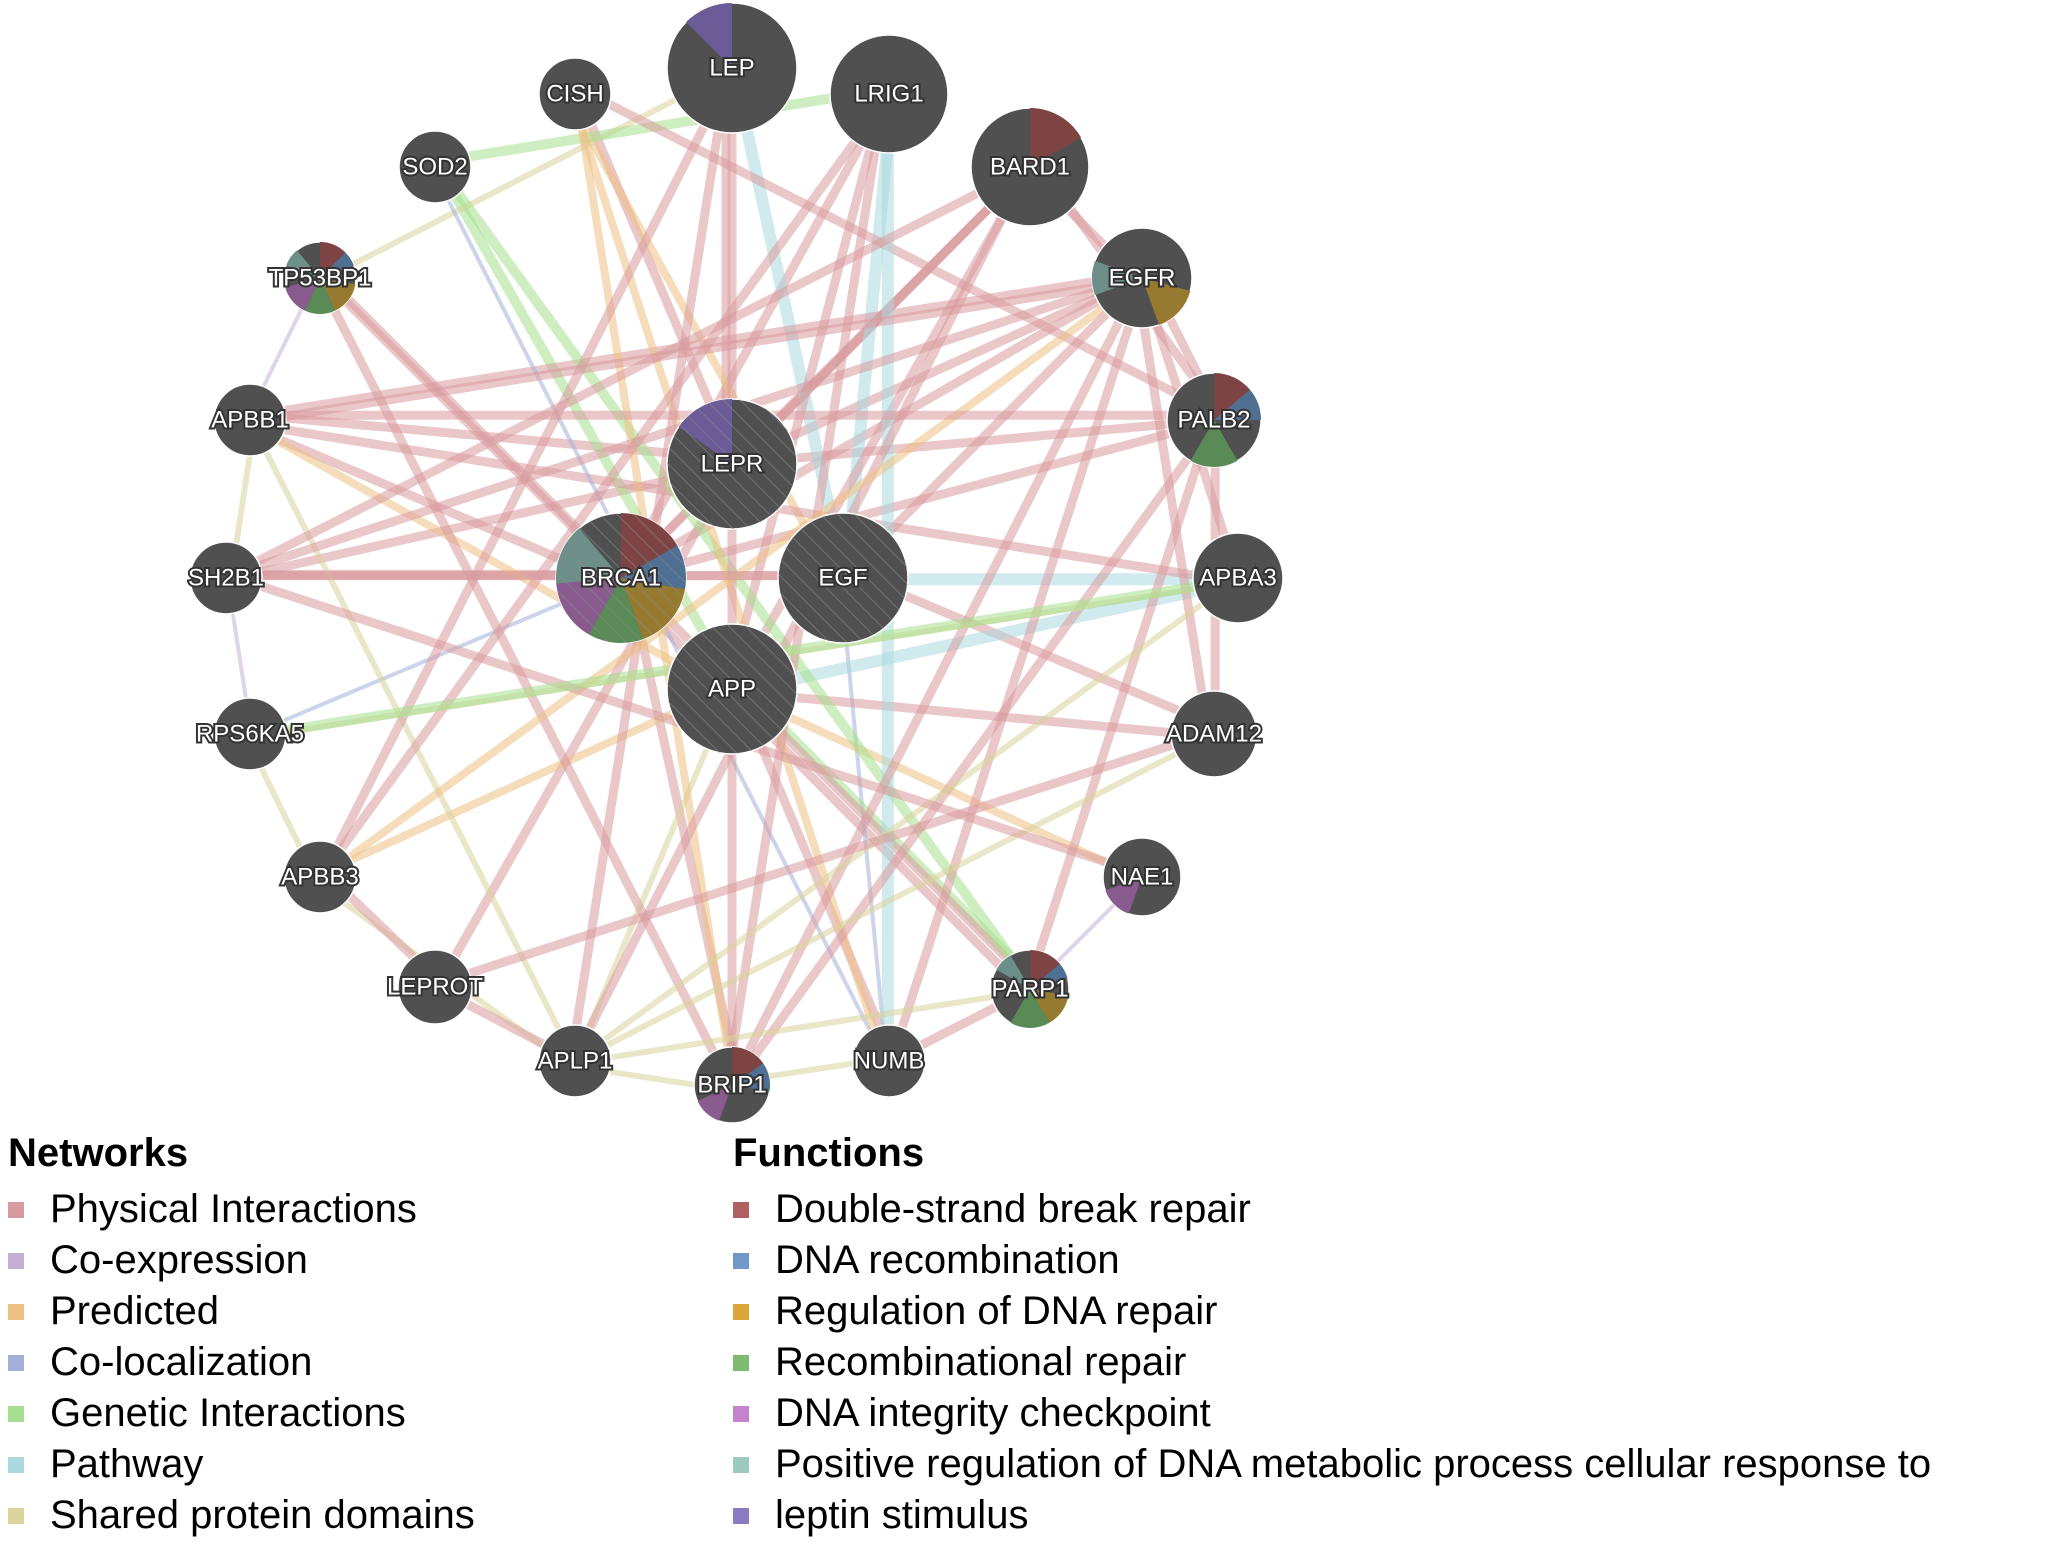 The image size is (2050, 1548). I want to click on gene-label: LEPROT, so click(435, 987).